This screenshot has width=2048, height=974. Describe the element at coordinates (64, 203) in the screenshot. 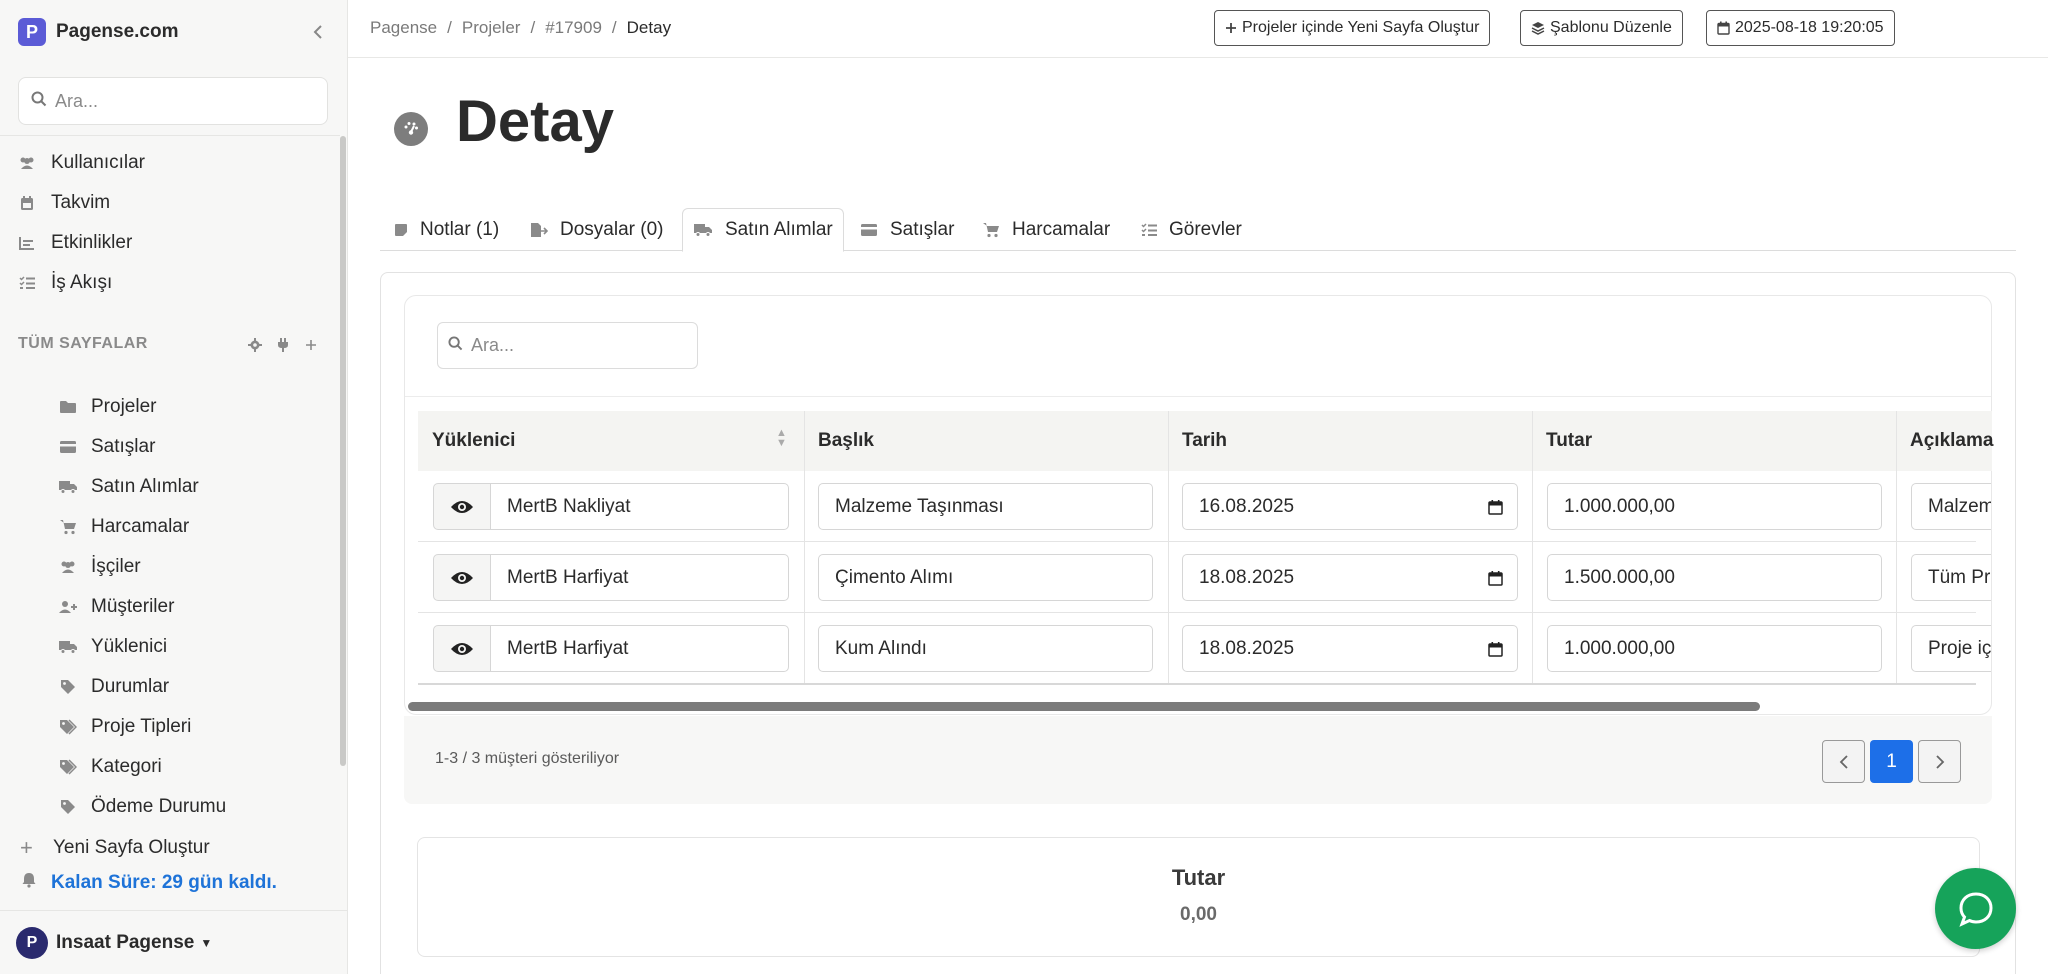

I see `sidebar-item-calendar: Takvim` at that location.